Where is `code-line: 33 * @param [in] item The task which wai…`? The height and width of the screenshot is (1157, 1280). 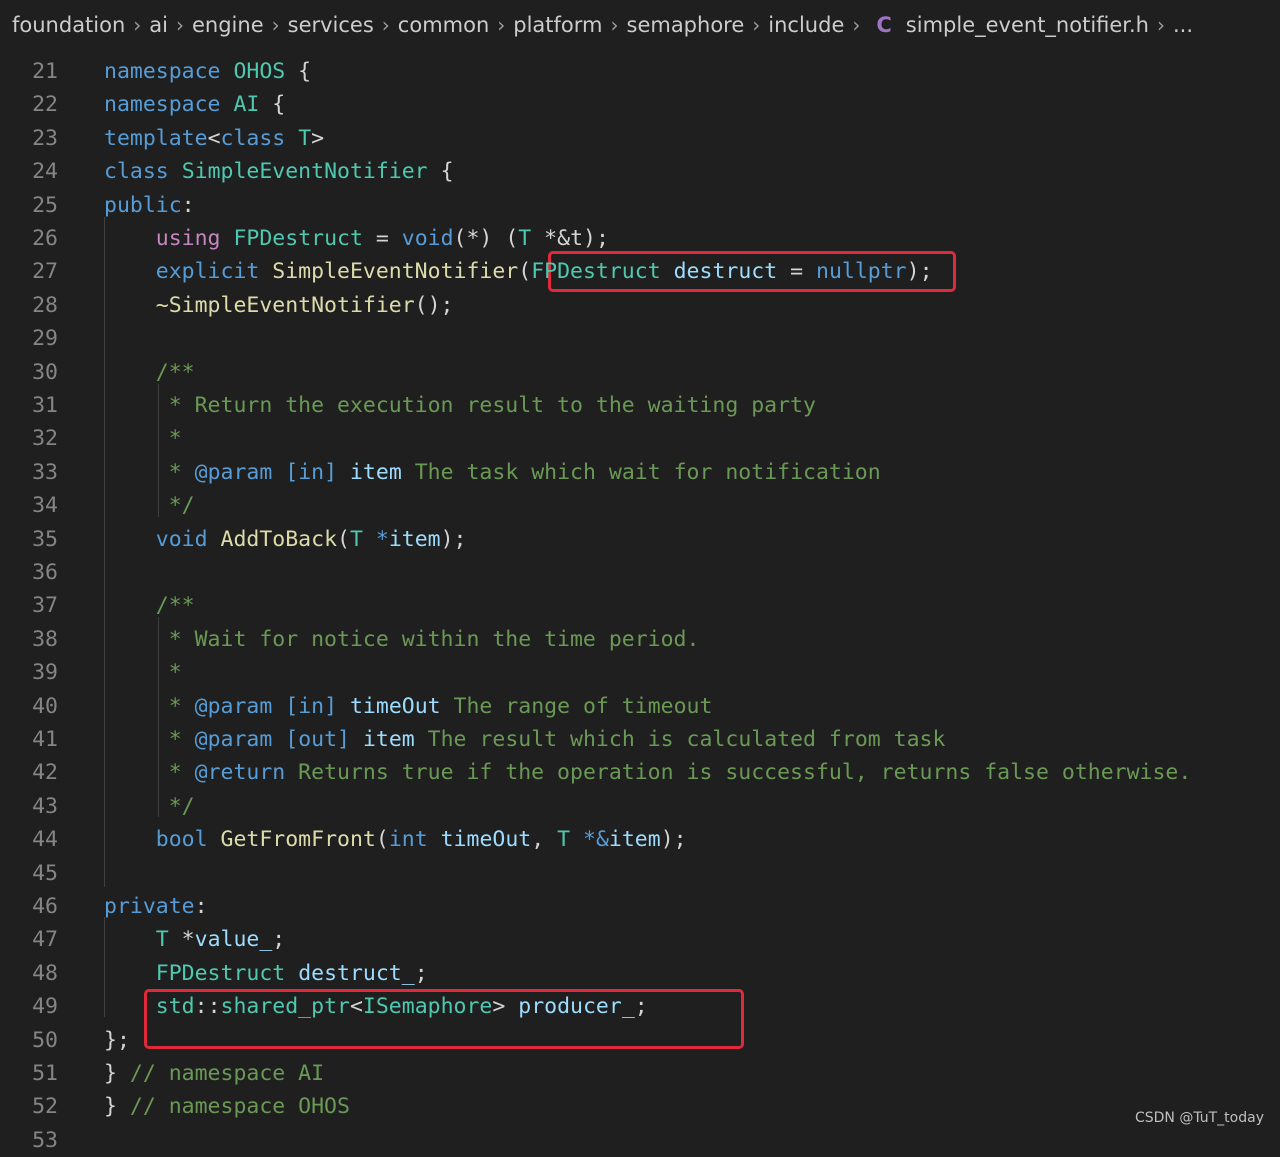
code-line: 33 * @param [in] item The task which wai… is located at coordinates (640, 472).